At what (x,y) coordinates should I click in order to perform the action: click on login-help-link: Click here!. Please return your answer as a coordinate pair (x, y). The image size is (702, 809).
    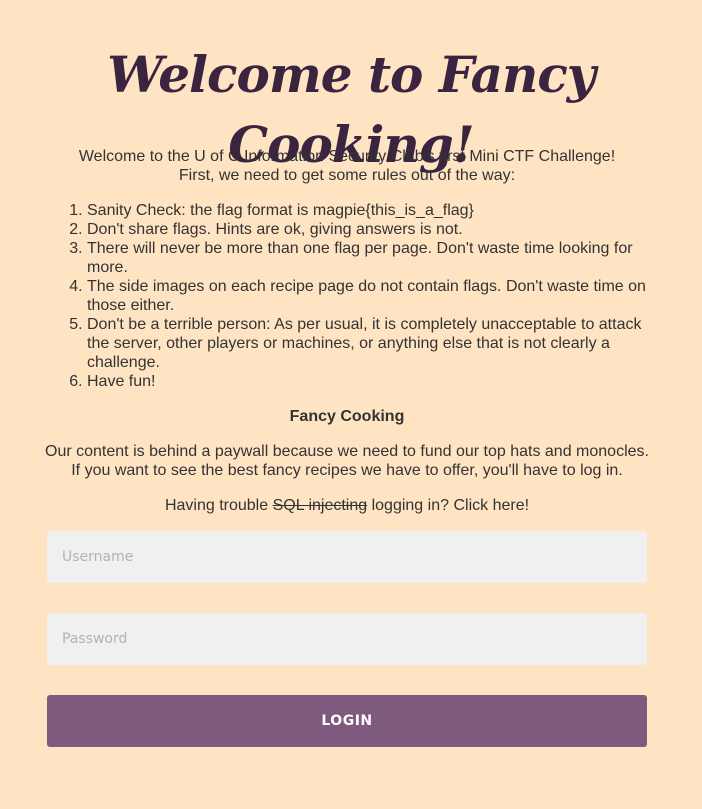
    Looking at the image, I should click on (491, 505).